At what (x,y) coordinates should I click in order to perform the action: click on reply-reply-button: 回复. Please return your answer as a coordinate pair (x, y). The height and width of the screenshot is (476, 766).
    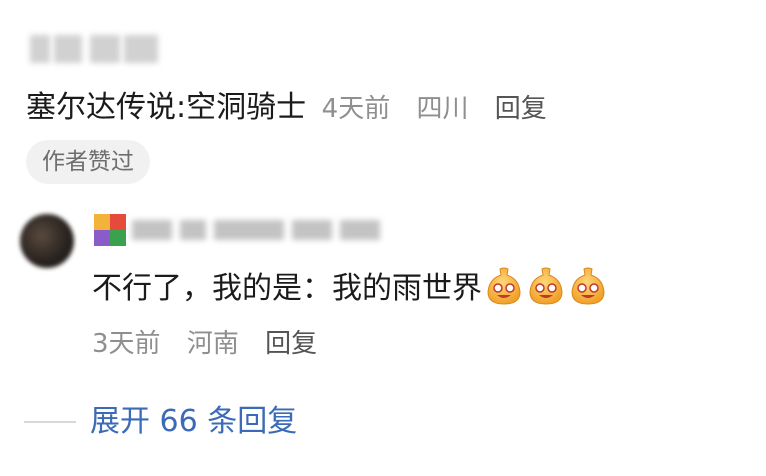
    Looking at the image, I should click on (291, 344).